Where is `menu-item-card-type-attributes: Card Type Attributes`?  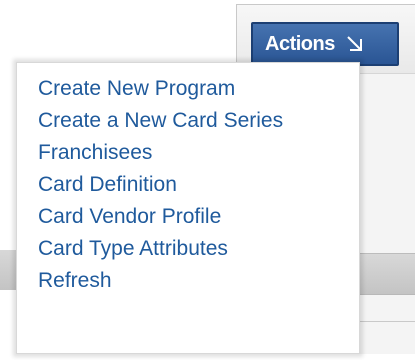
menu-item-card-type-attributes: Card Type Attributes is located at coordinates (188, 249).